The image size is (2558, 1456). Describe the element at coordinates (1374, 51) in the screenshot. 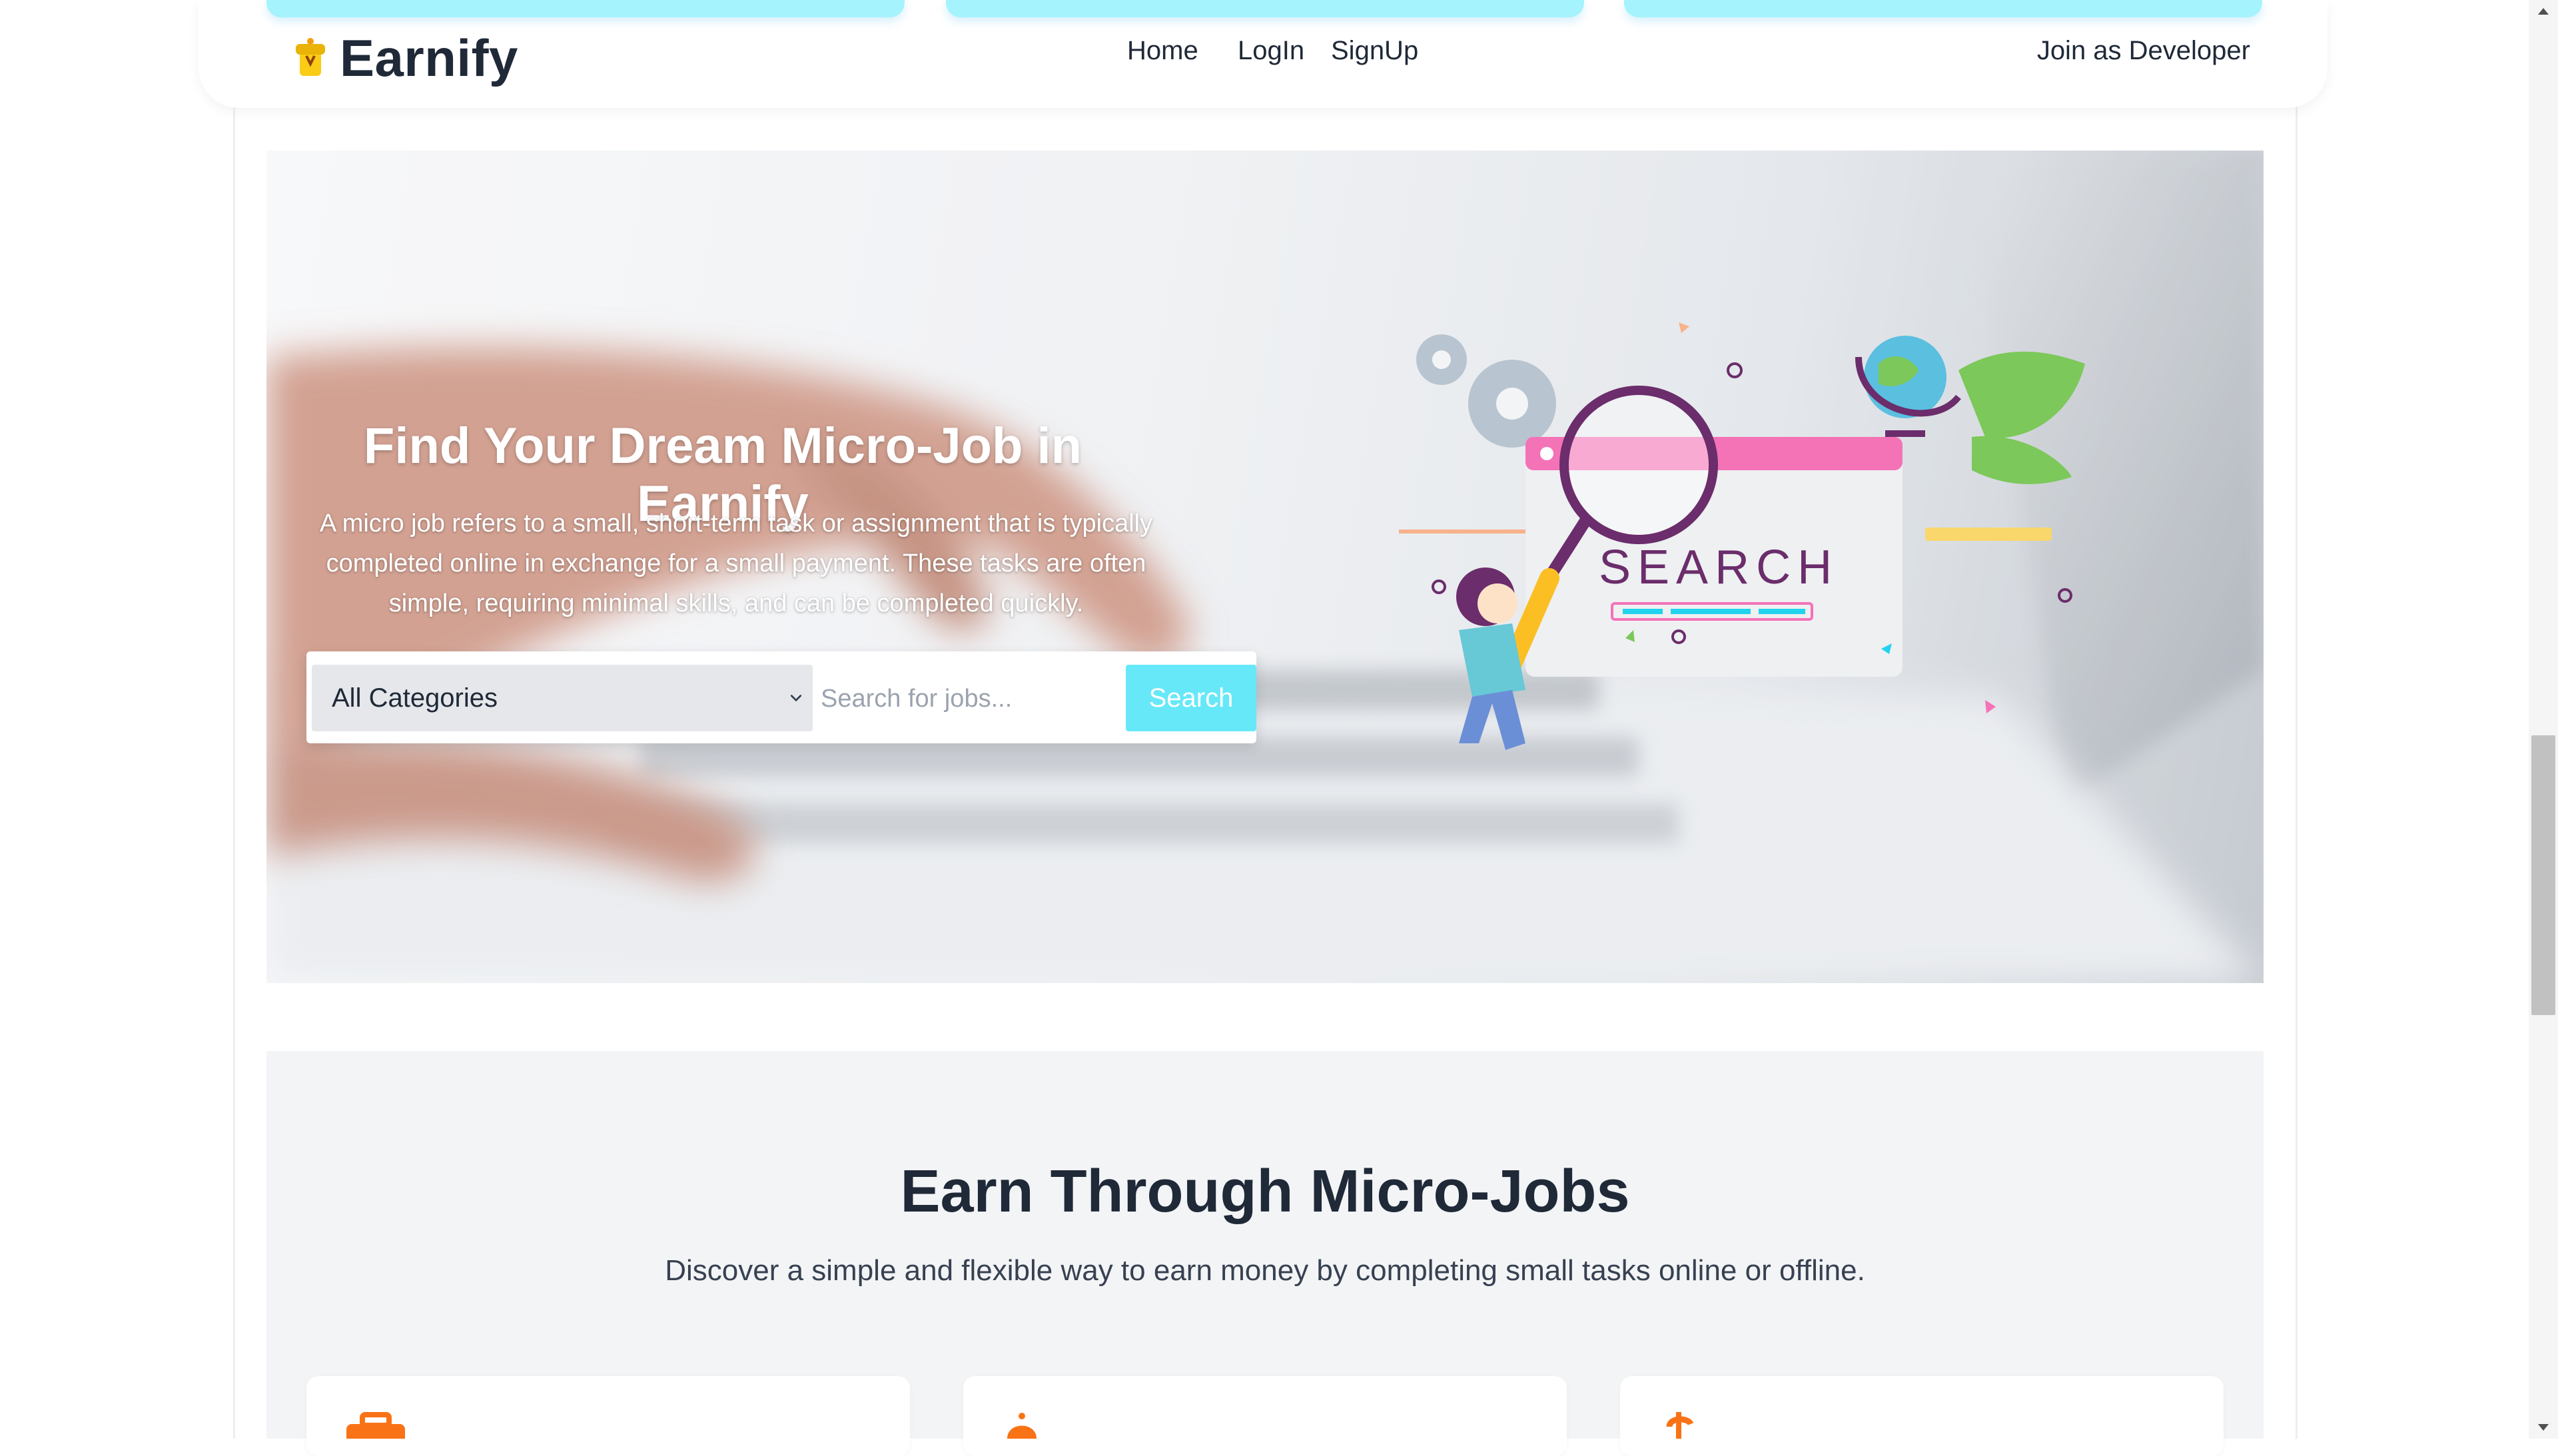

I see `nav-signup-link: SignUp` at that location.